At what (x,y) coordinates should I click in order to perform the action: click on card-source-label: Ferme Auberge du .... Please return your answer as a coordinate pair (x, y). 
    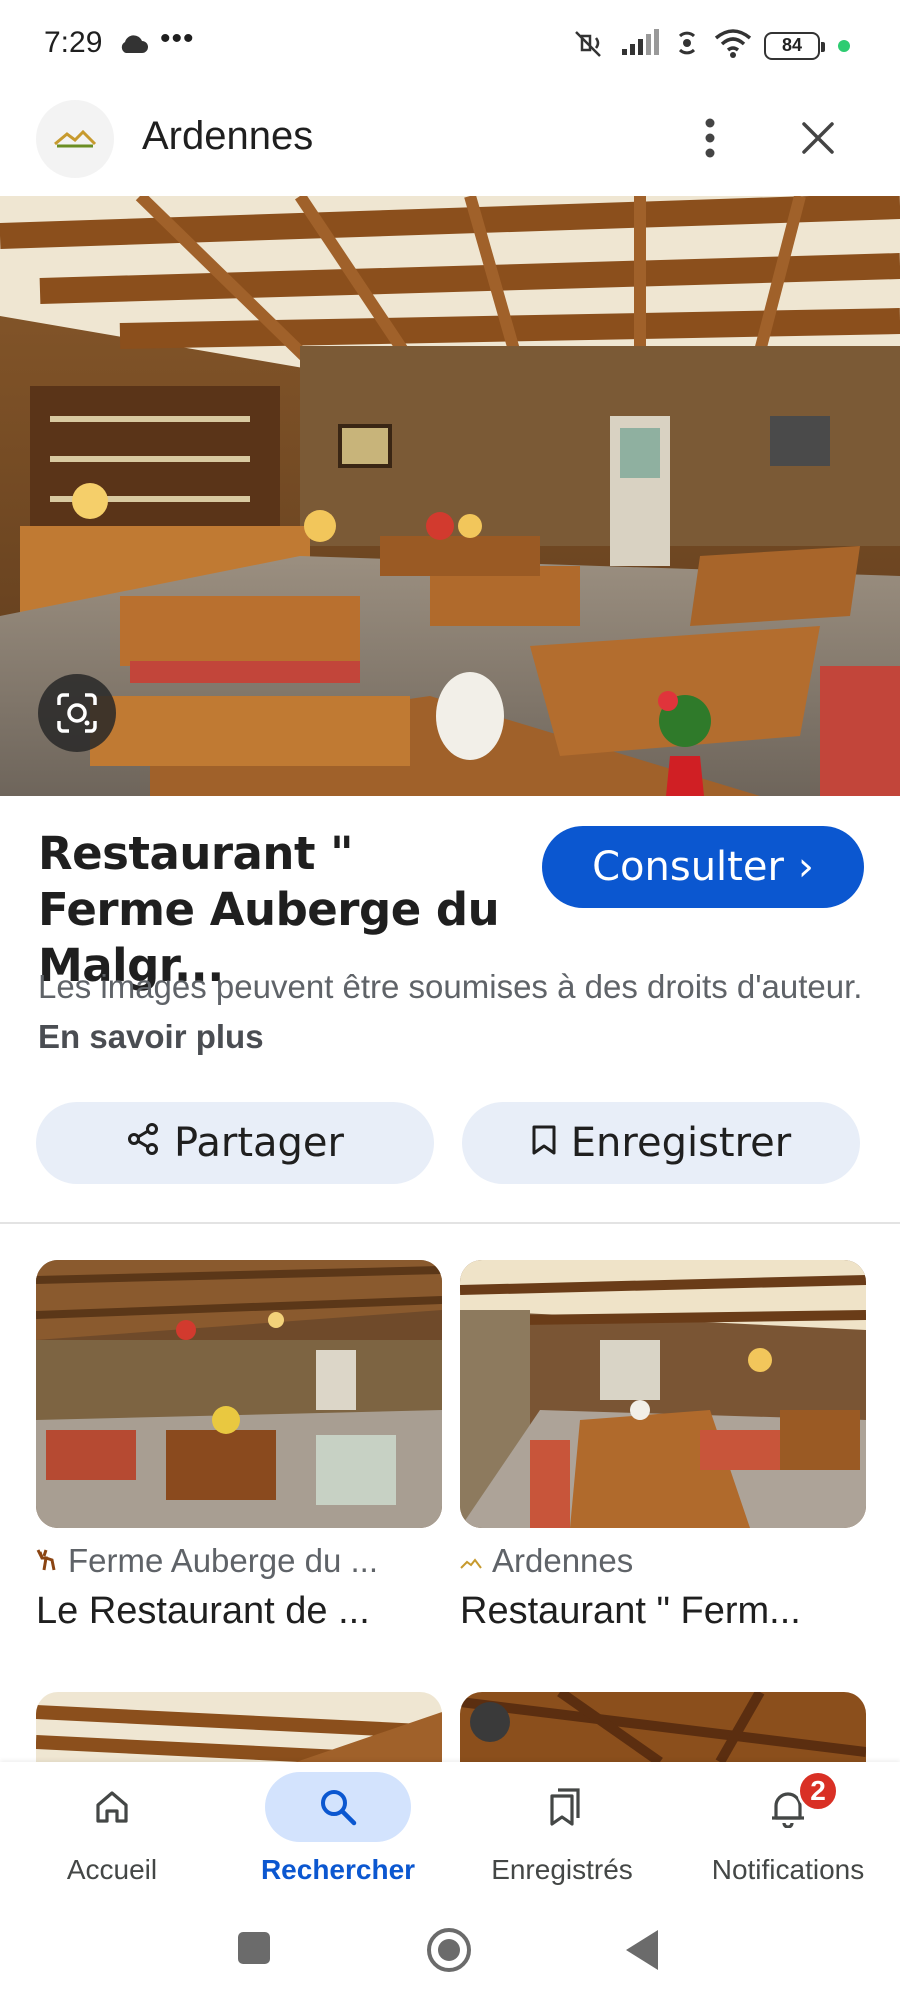
    Looking at the image, I should click on (223, 1560).